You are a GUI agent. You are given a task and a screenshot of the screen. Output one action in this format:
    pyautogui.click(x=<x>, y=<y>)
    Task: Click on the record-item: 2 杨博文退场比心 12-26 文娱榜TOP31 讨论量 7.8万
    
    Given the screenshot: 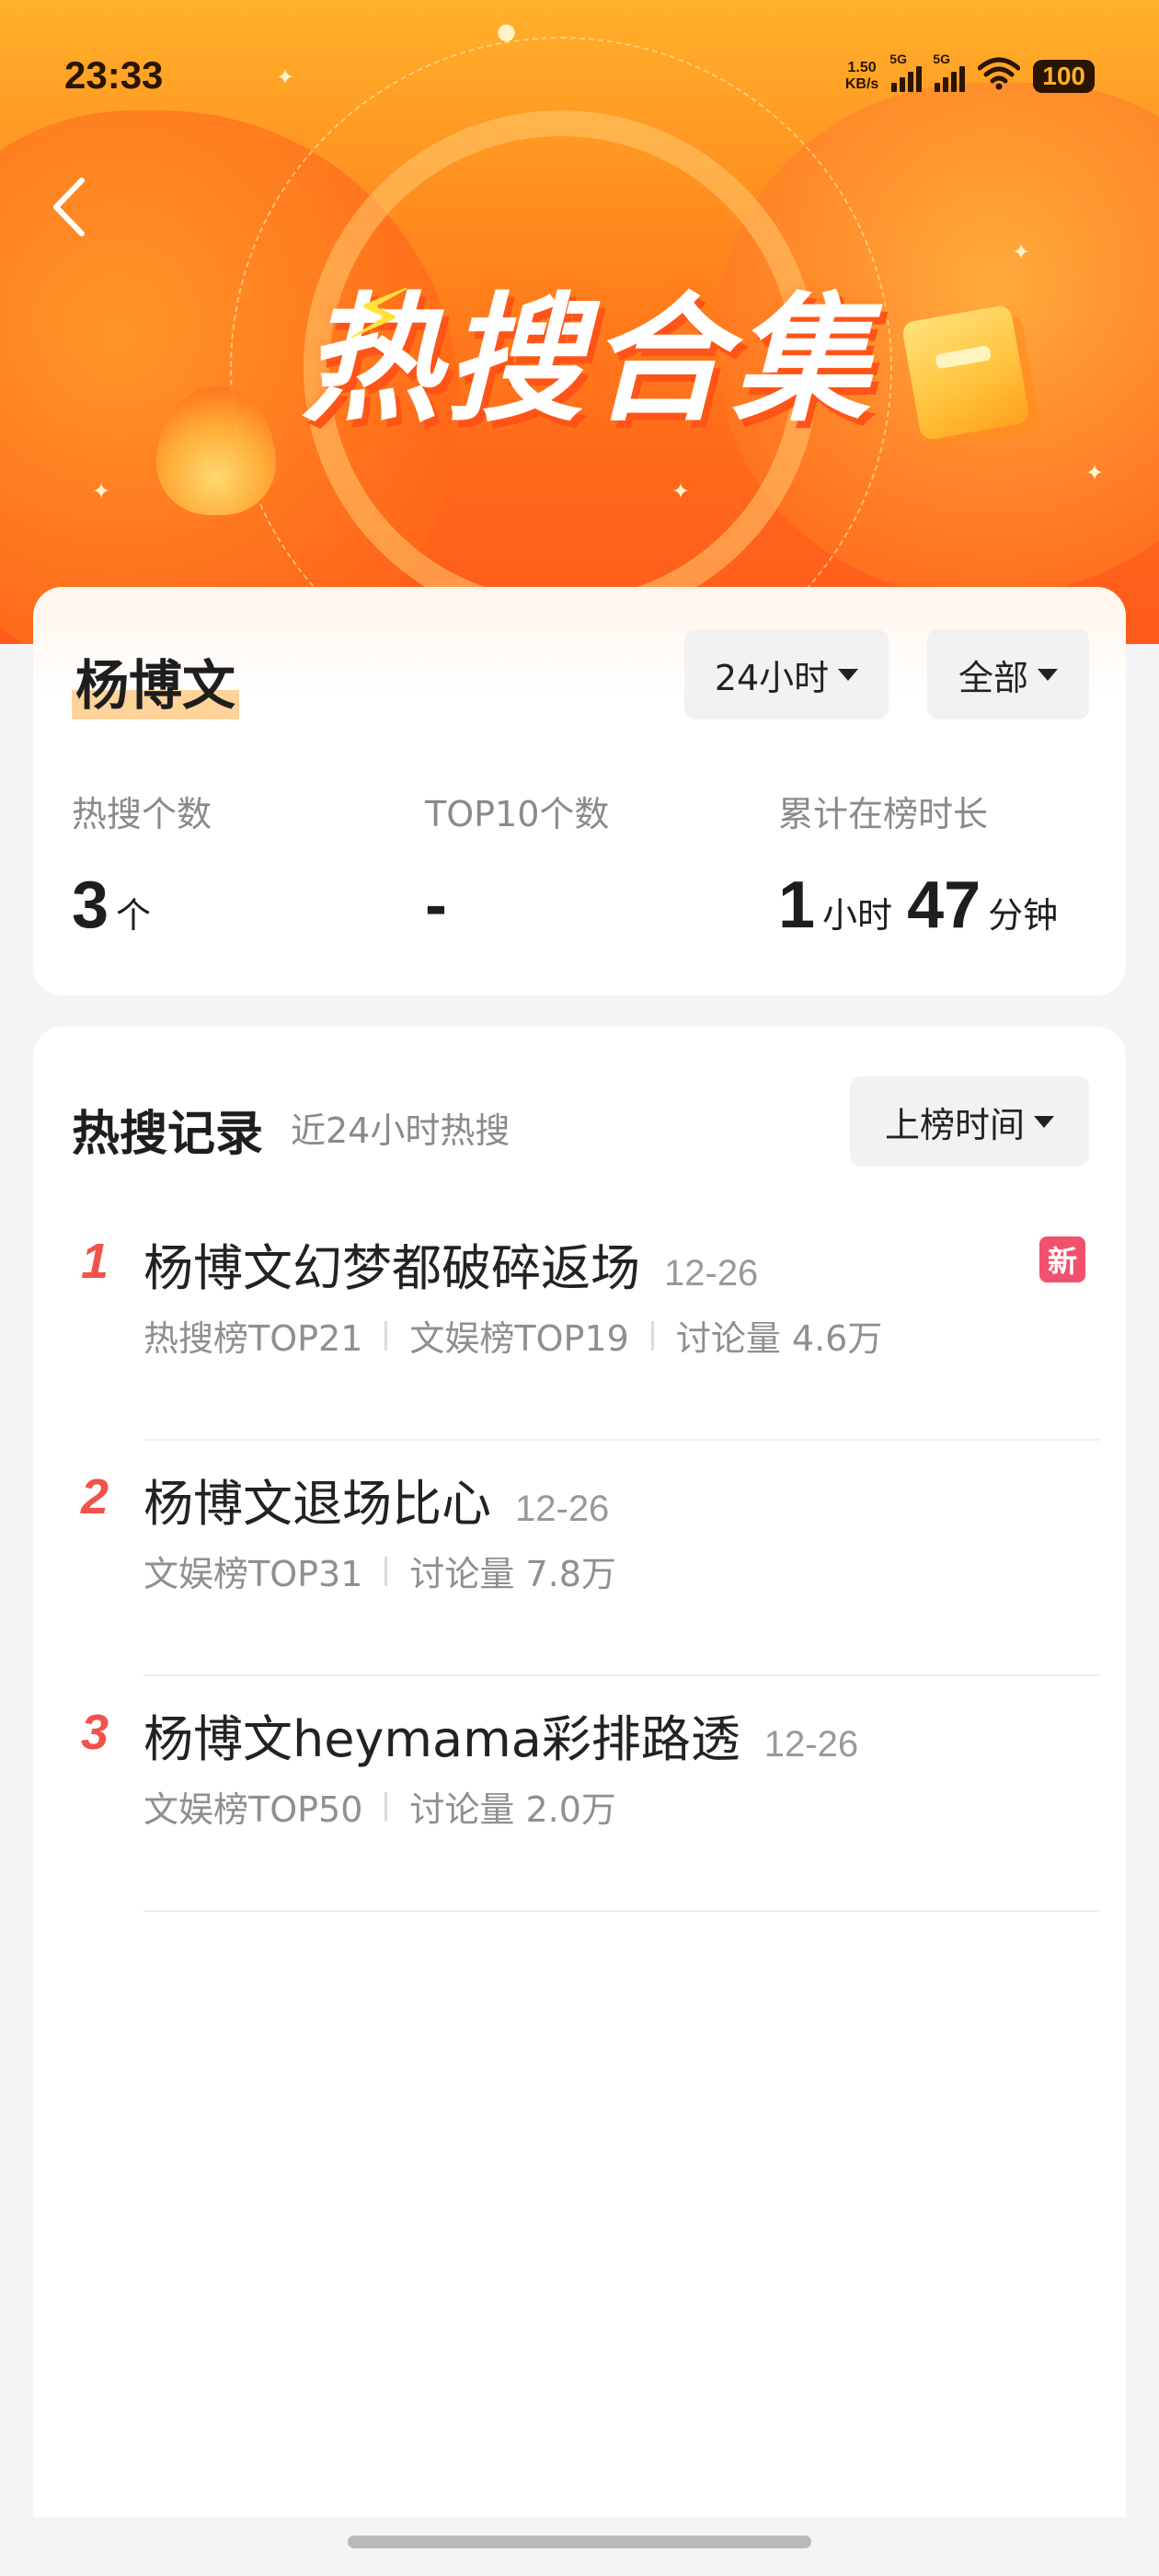 What is the action you would take?
    pyautogui.click(x=579, y=1558)
    